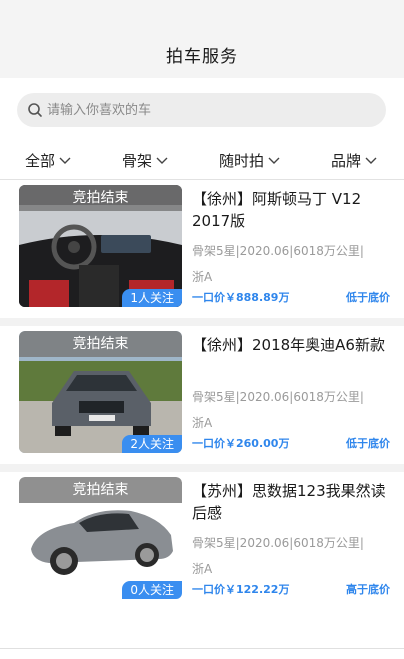  I want to click on app-header: 拍车服务, so click(202, 39).